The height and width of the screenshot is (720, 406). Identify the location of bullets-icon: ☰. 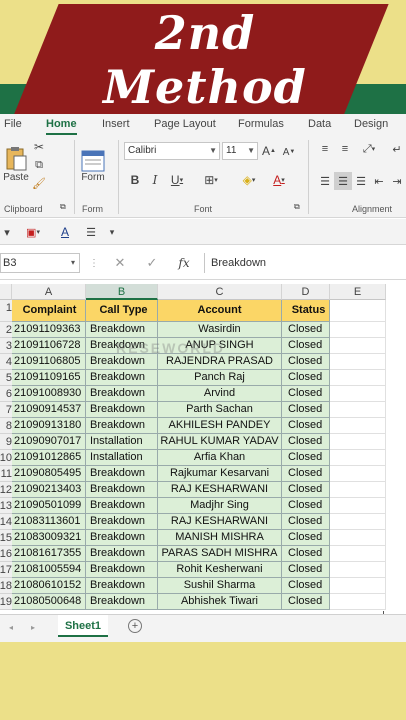
(91, 232).